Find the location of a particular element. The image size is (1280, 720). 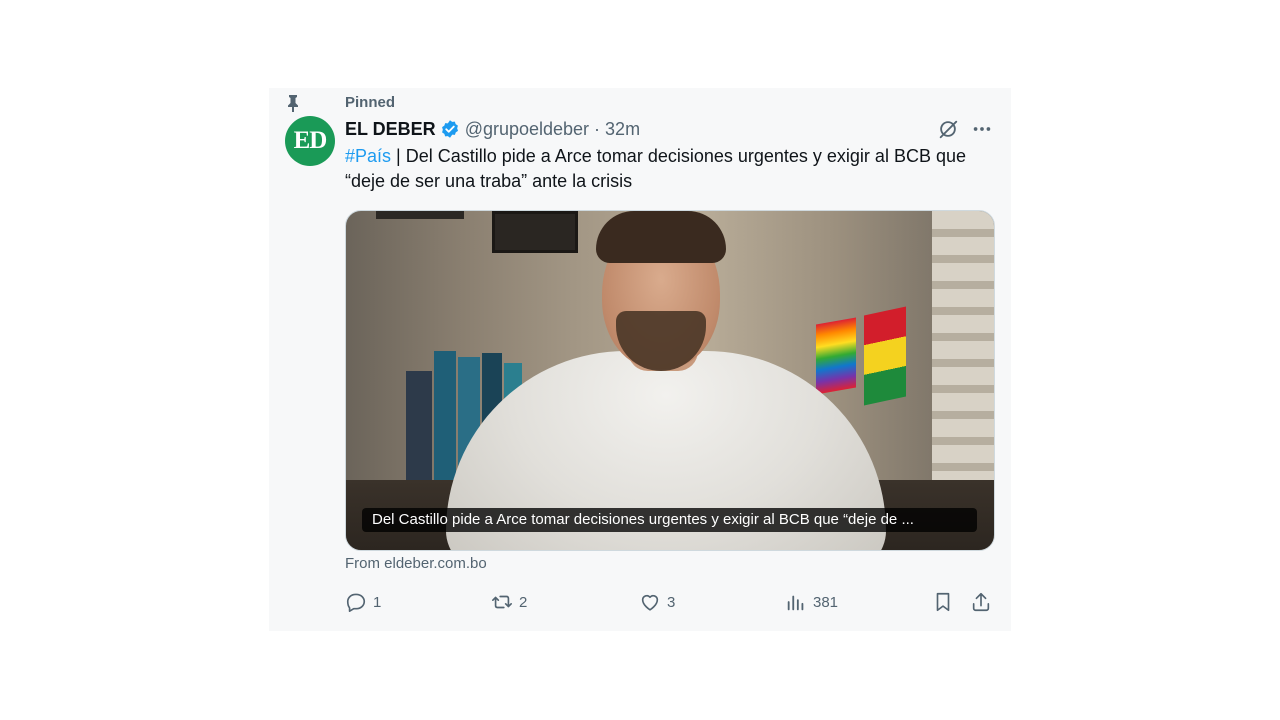

views-chart-icon is located at coordinates (795, 603).